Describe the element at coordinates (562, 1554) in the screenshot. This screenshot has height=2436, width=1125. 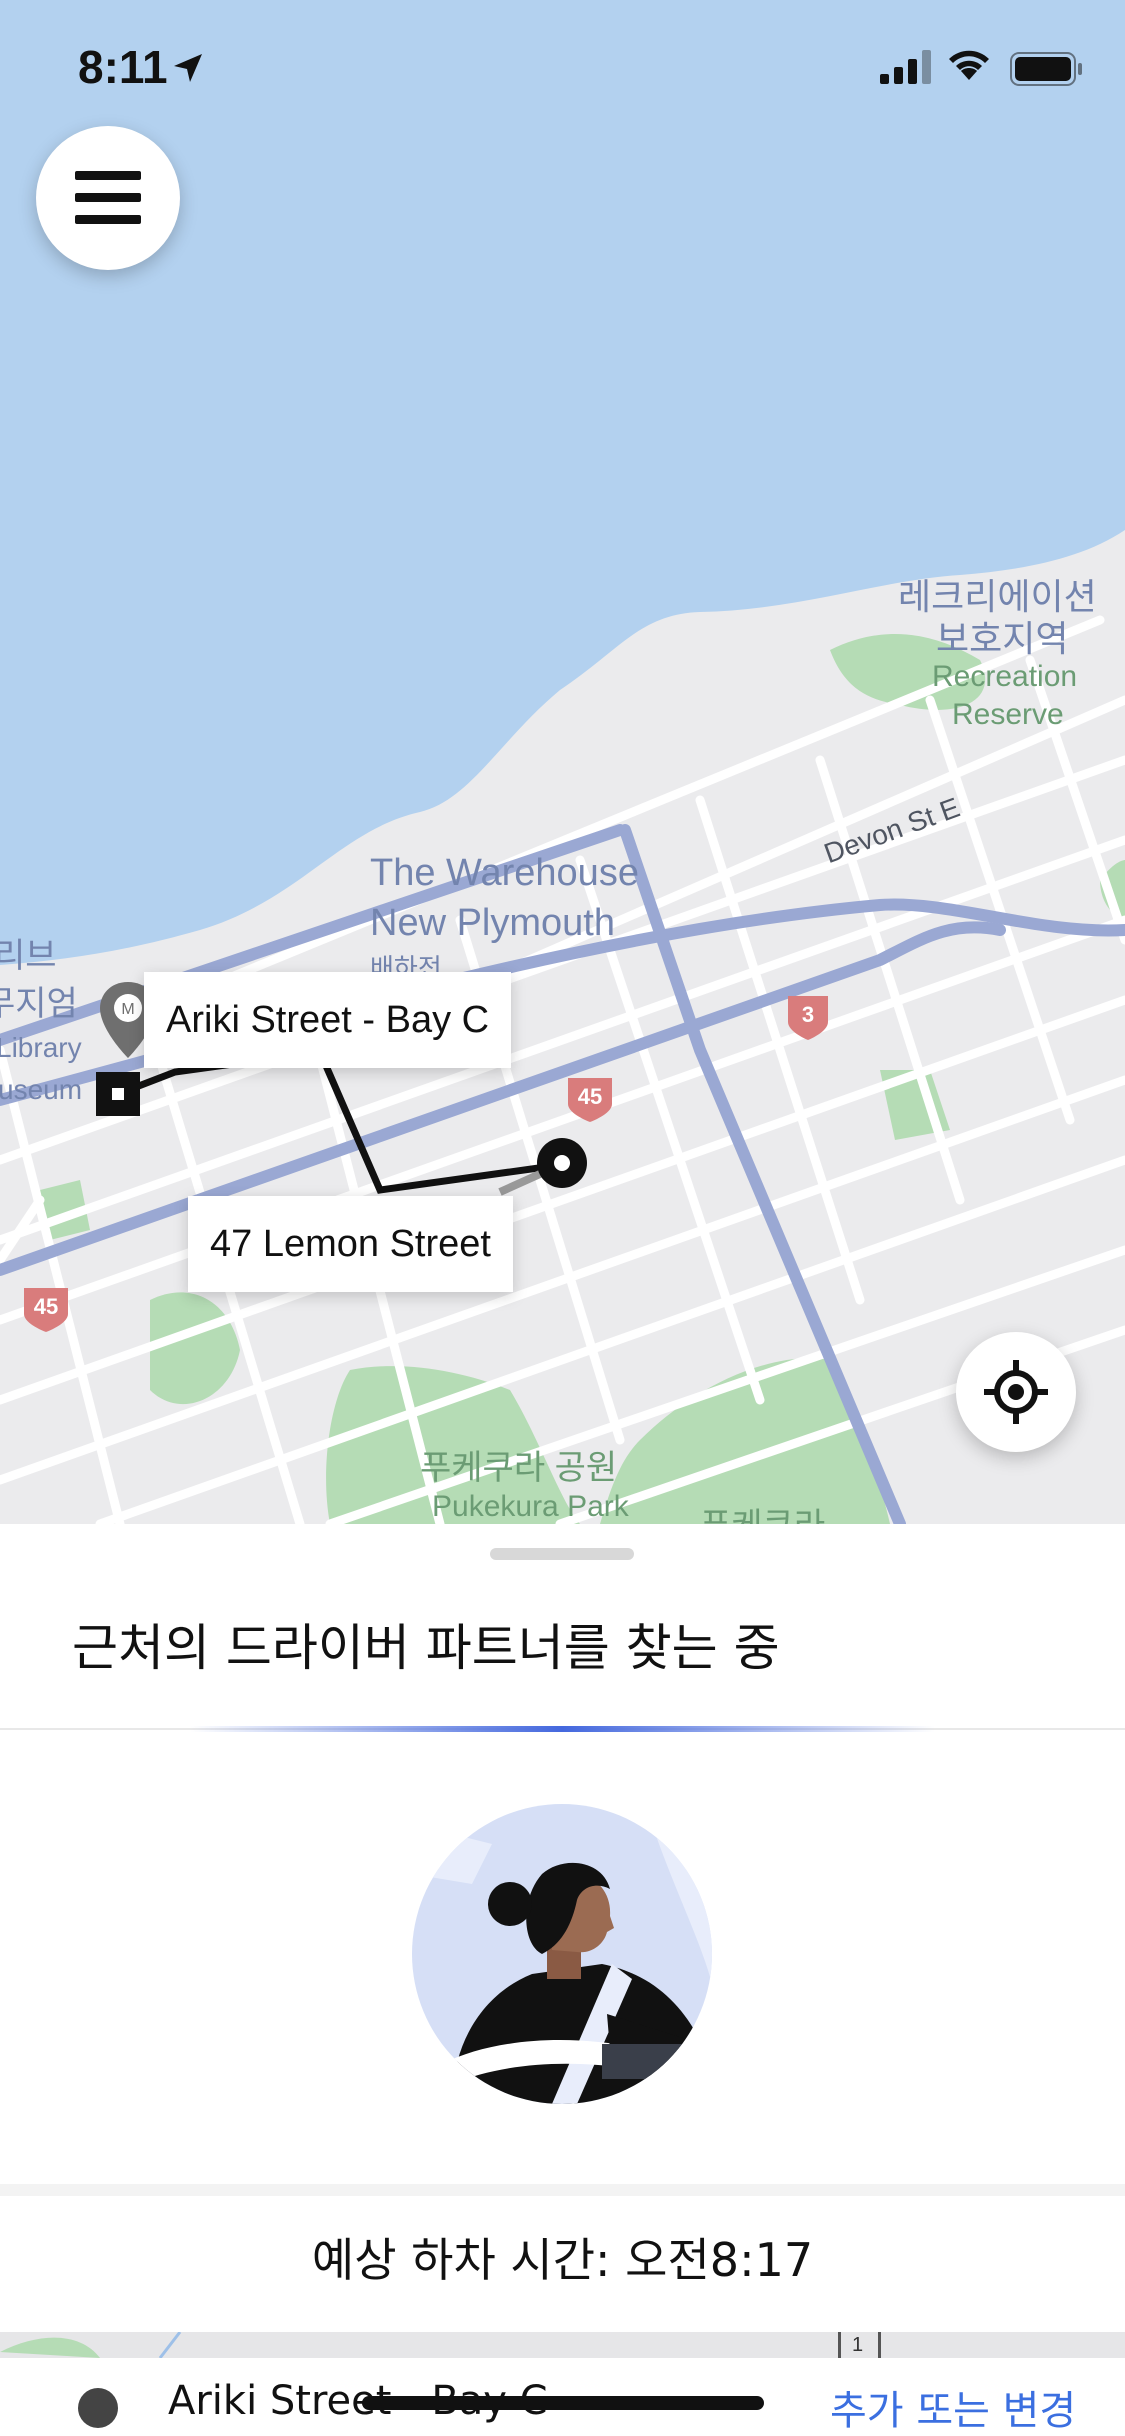
I see `sheet-grabber` at that location.